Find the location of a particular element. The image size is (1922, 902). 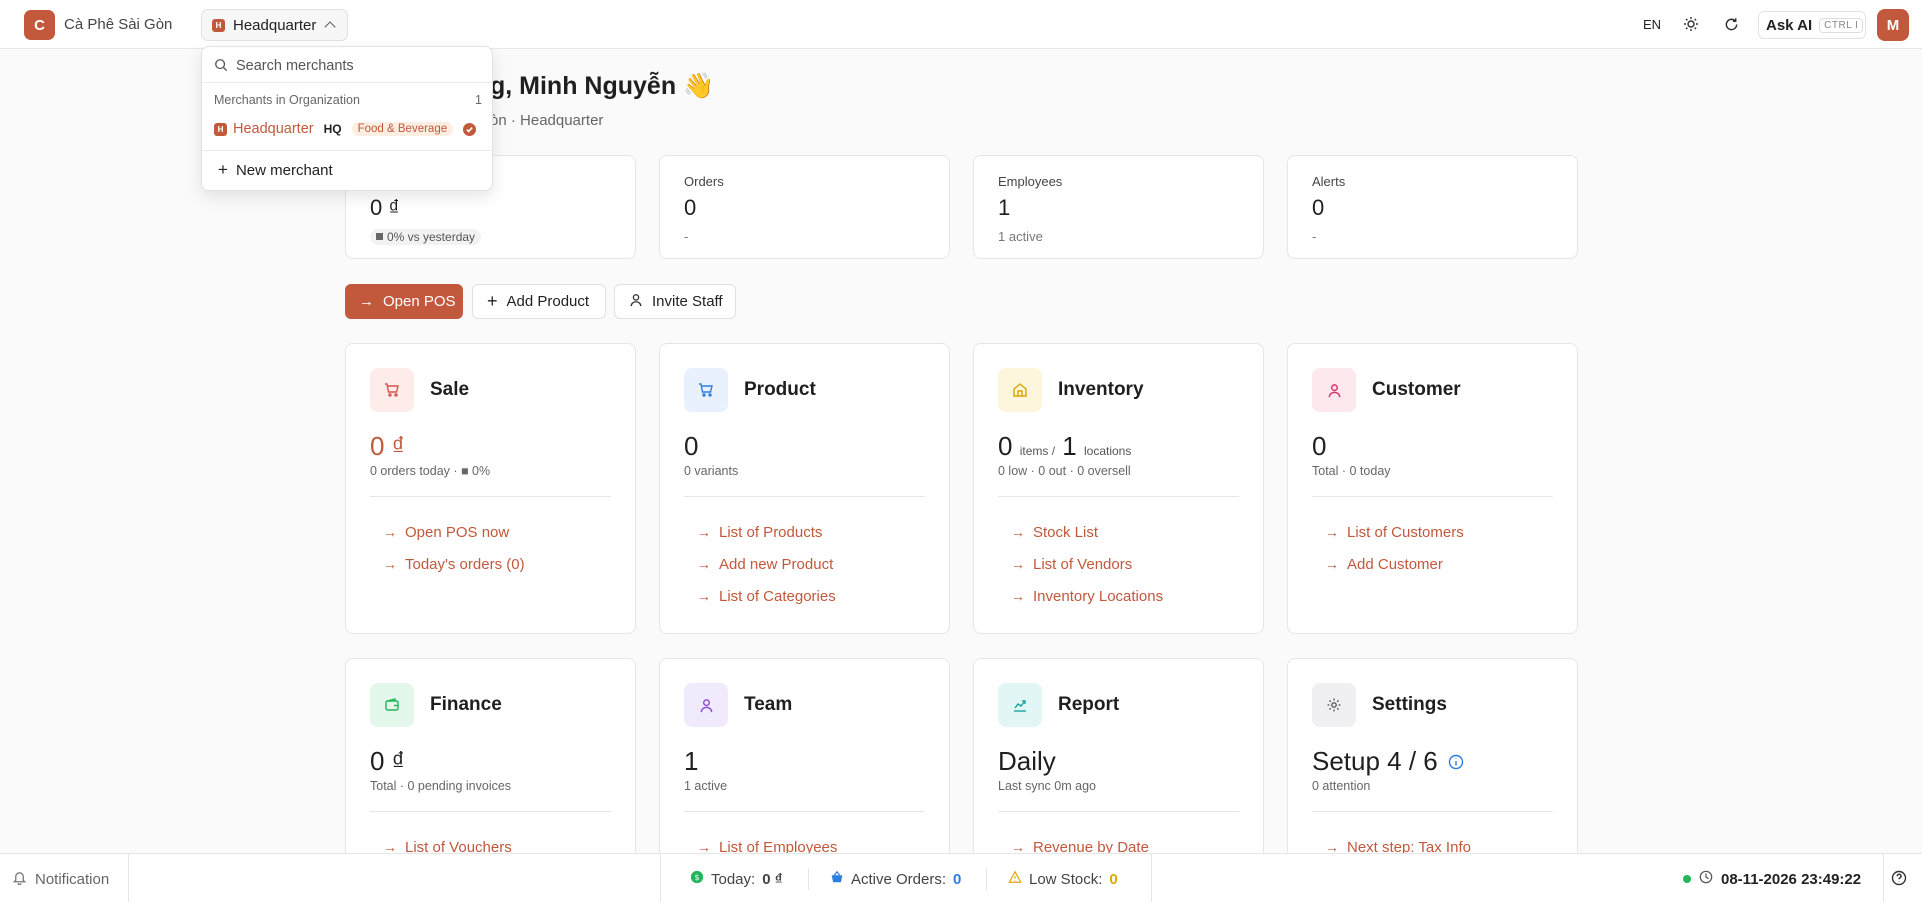

invite-staff-button: Invite Staff is located at coordinates (675, 301).